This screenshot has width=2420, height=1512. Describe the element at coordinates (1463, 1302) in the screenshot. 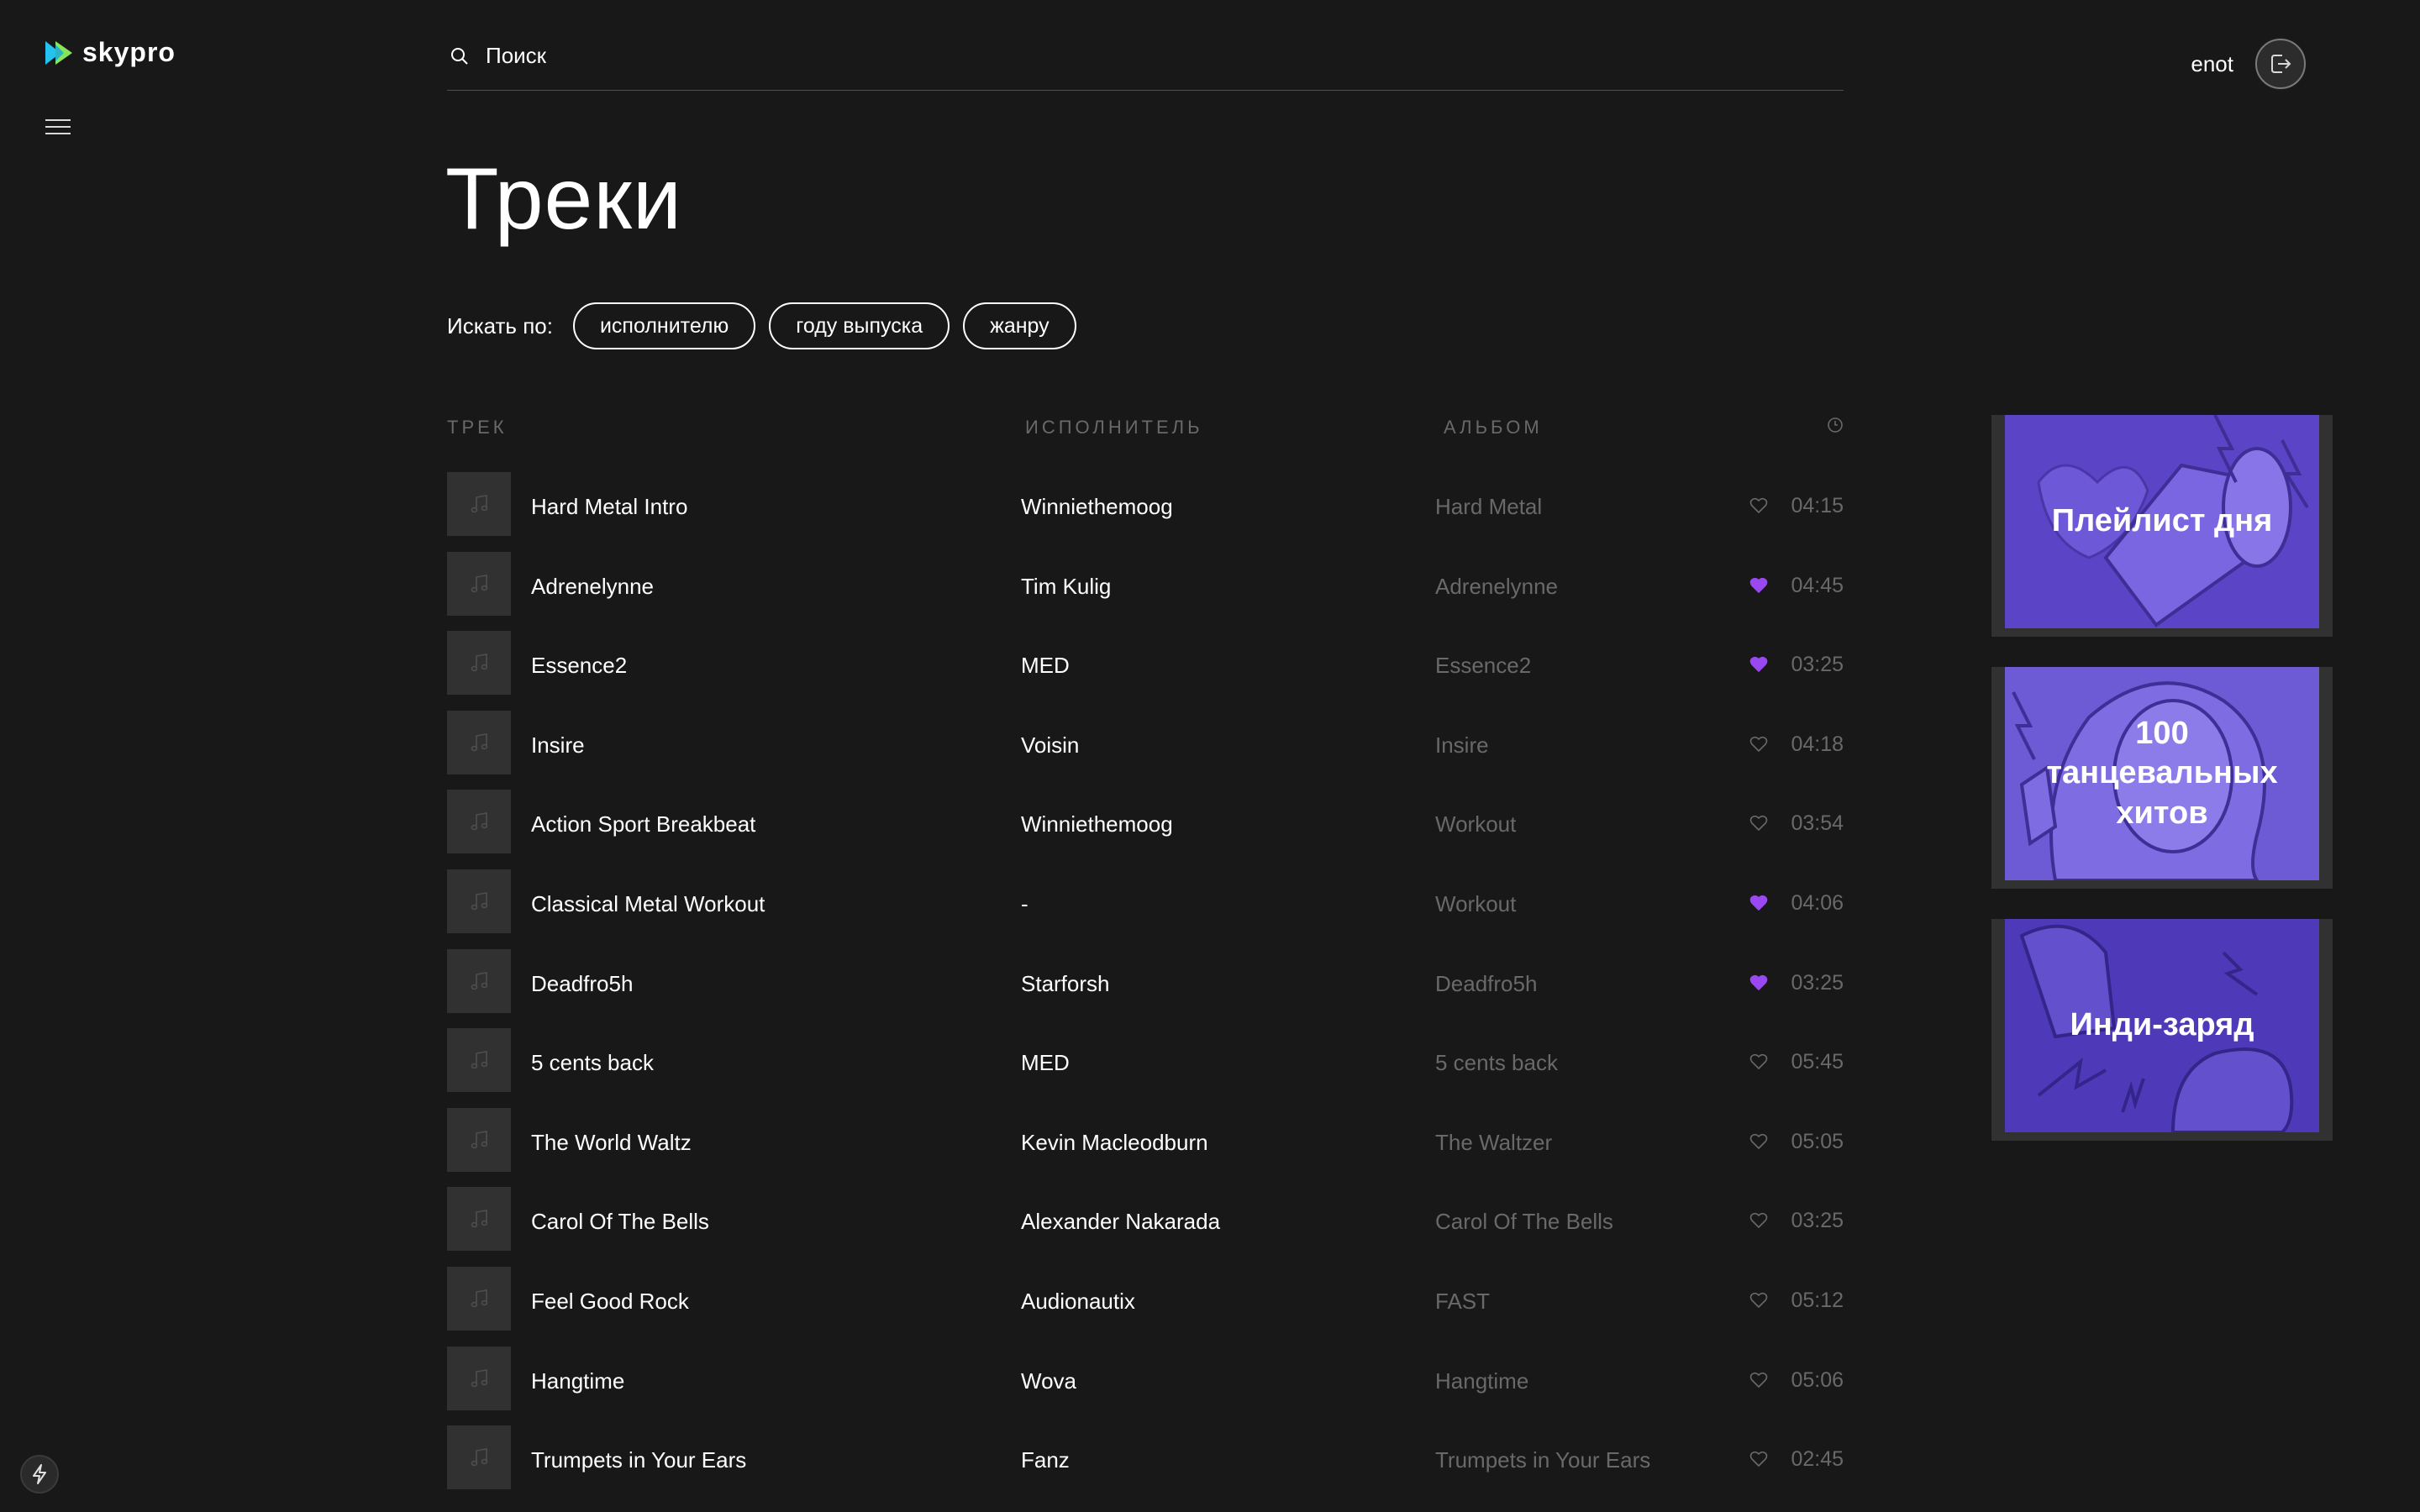

I see `track-album: FAST` at that location.